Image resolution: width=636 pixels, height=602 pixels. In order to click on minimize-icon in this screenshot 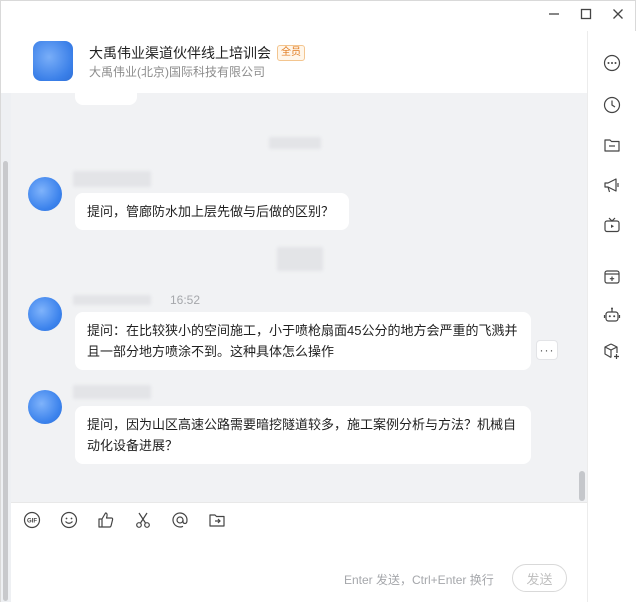, I will do `click(554, 14)`.